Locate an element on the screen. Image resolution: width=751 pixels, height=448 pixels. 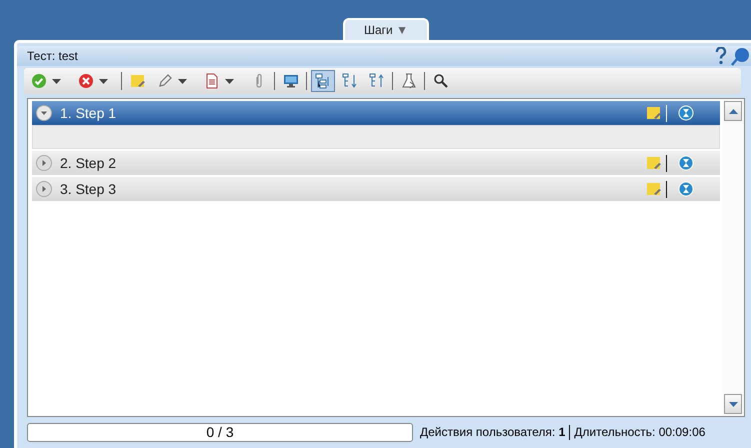
duration-text: Длительность: 00:09:06 is located at coordinates (640, 432).